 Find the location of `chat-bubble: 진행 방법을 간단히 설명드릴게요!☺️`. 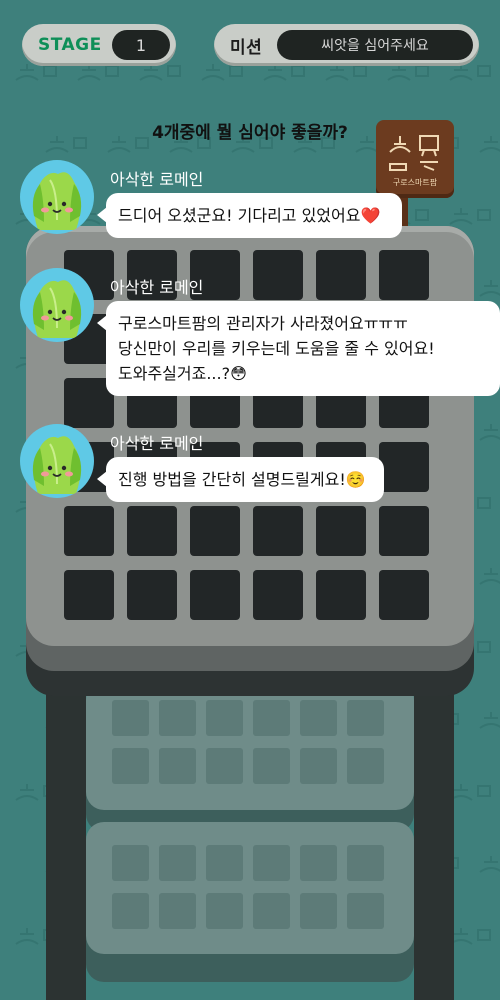

chat-bubble: 진행 방법을 간단히 설명드릴게요!☺️ is located at coordinates (240, 479).